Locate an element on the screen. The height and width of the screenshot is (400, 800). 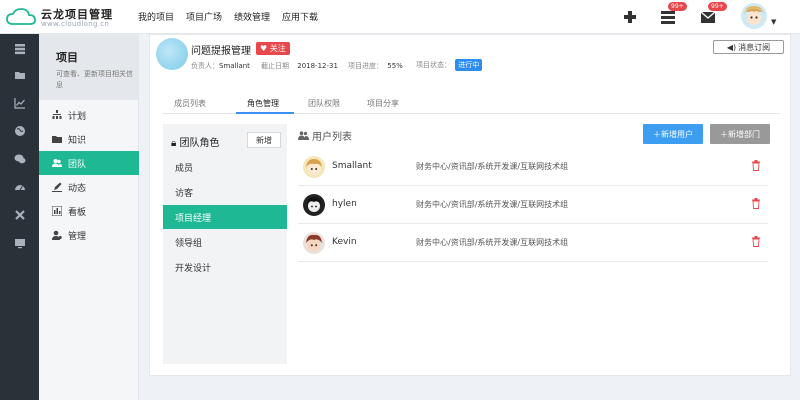
user-avatar is located at coordinates (754, 16).